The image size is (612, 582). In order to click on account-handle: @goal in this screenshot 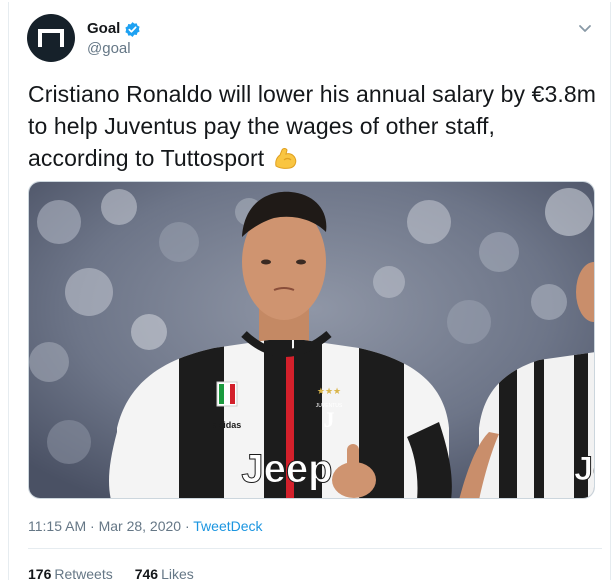, I will do `click(114, 49)`.